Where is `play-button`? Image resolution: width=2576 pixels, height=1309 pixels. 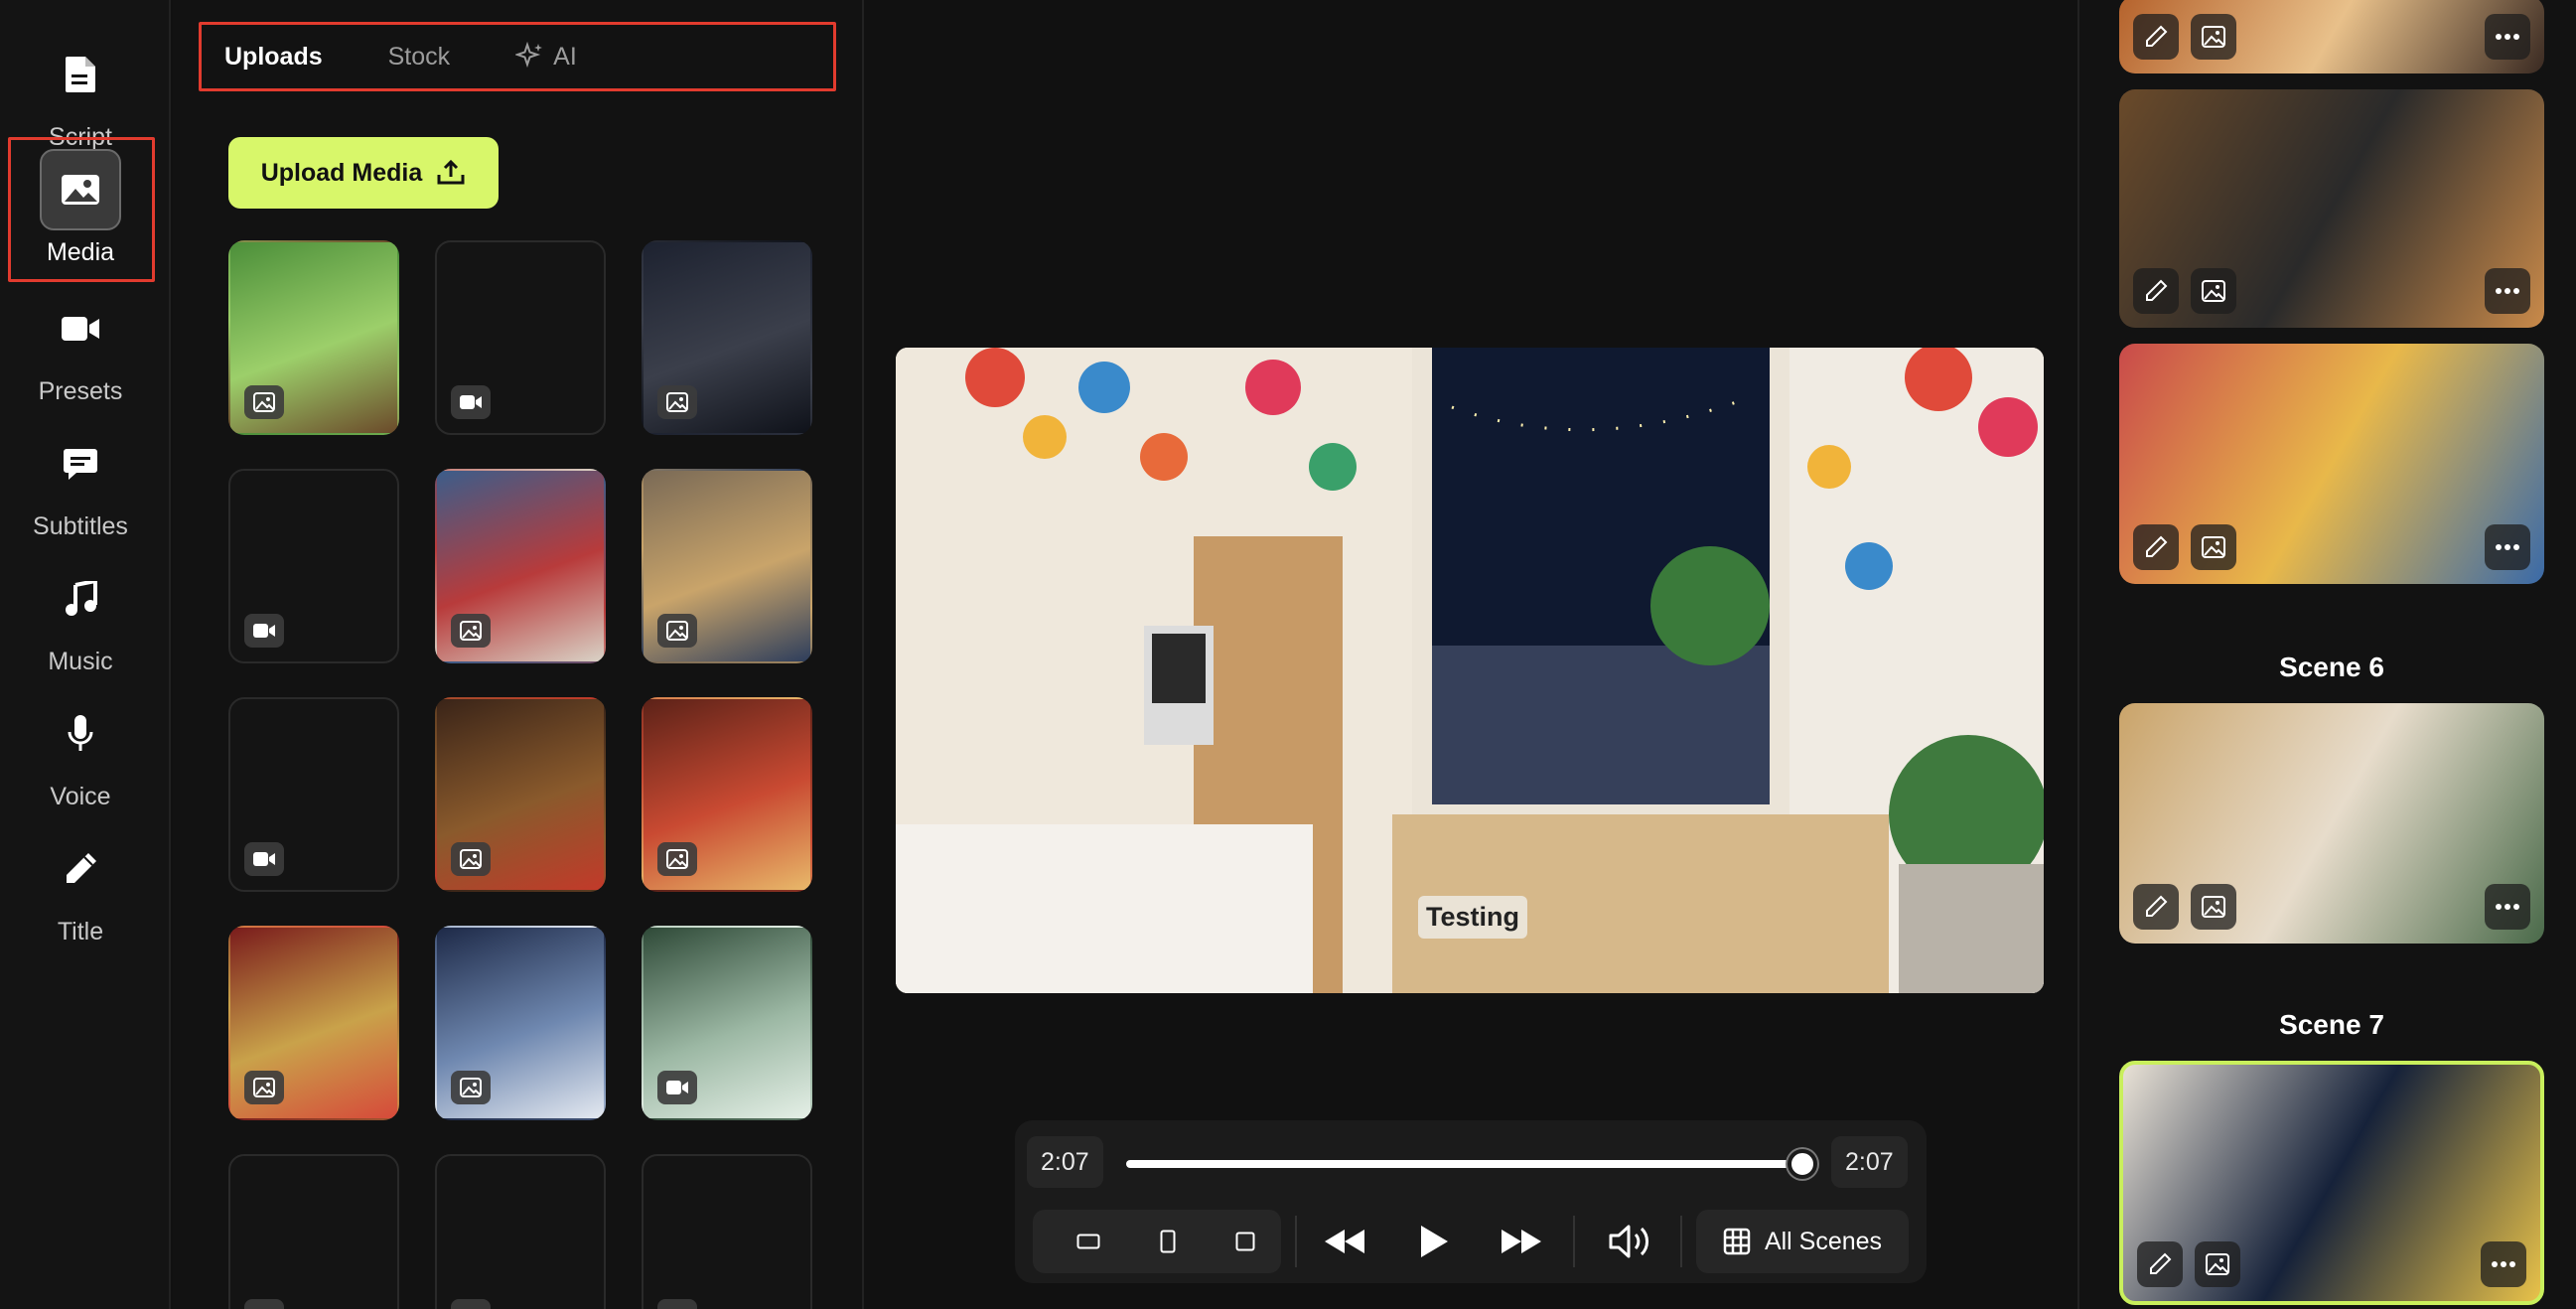 play-button is located at coordinates (1434, 1241).